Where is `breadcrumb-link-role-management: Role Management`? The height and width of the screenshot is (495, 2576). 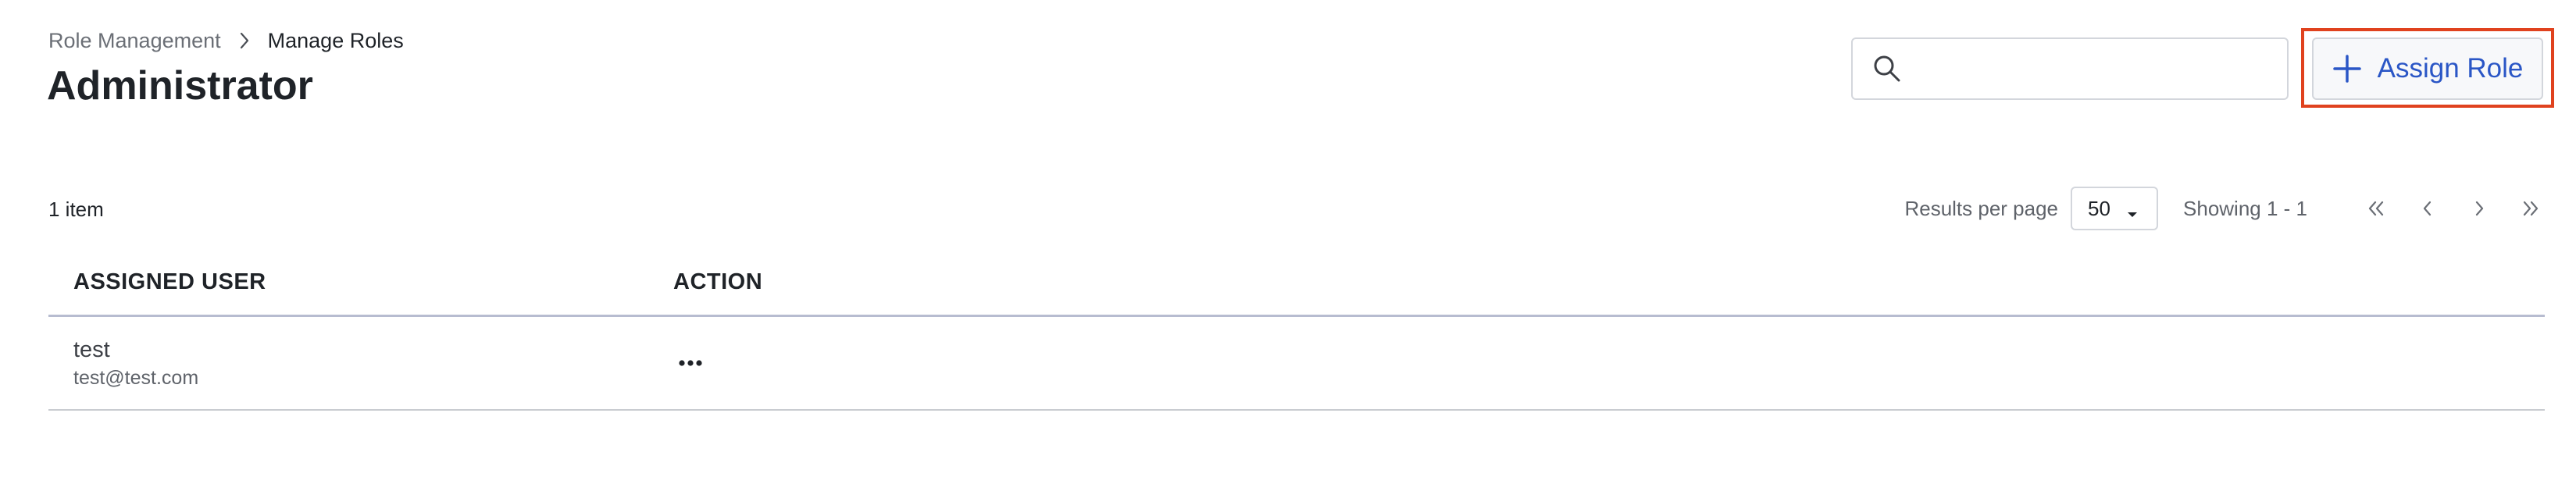 breadcrumb-link-role-management: Role Management is located at coordinates (134, 41).